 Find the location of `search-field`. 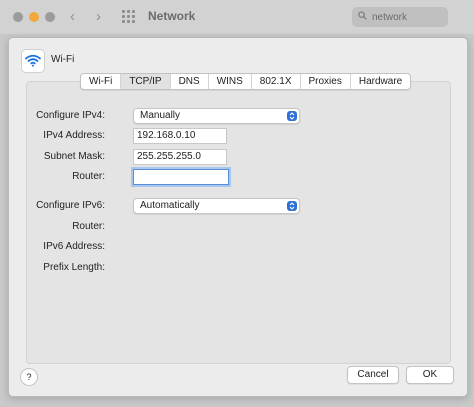

search-field is located at coordinates (400, 17).